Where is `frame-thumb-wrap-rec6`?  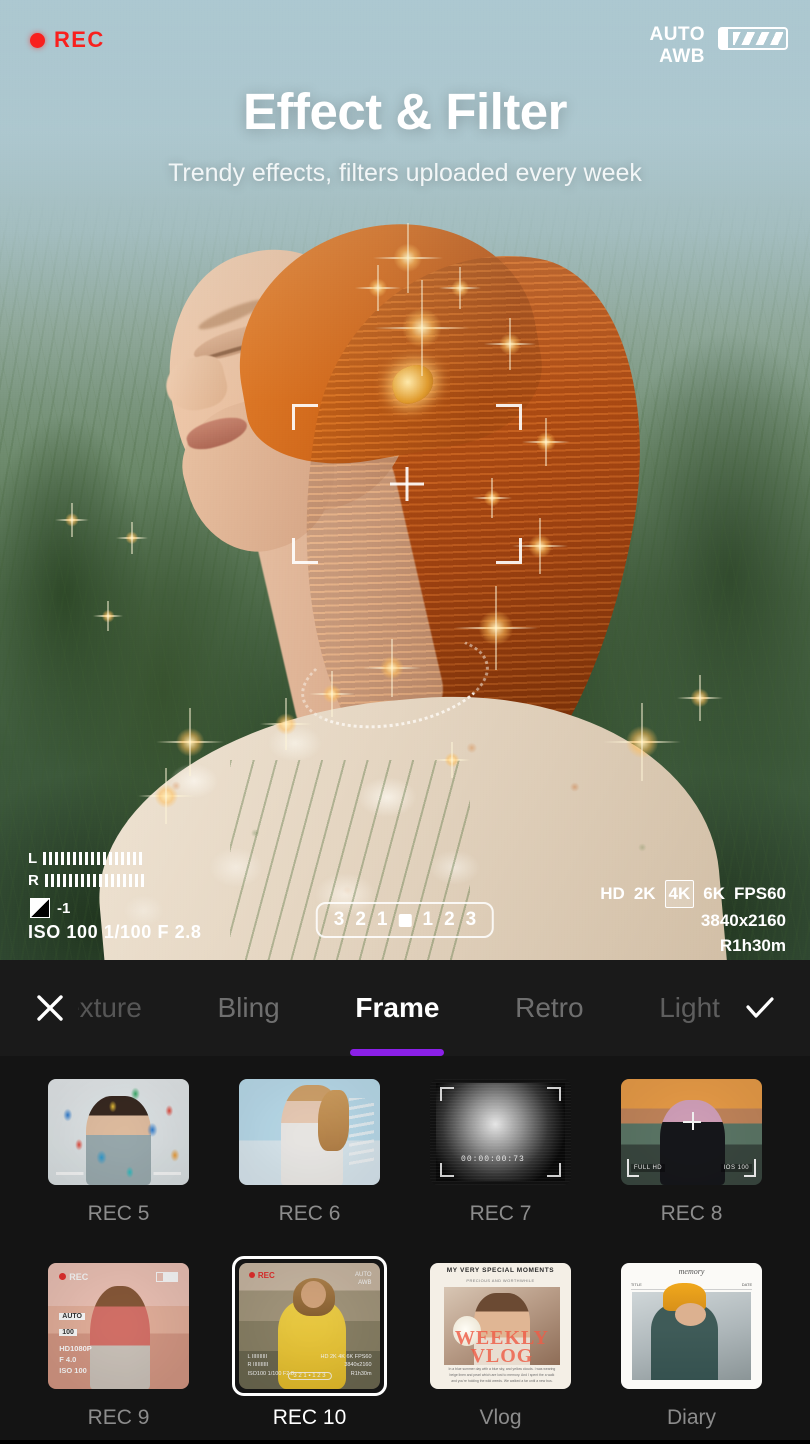
frame-thumb-wrap-rec6 is located at coordinates (309, 1132).